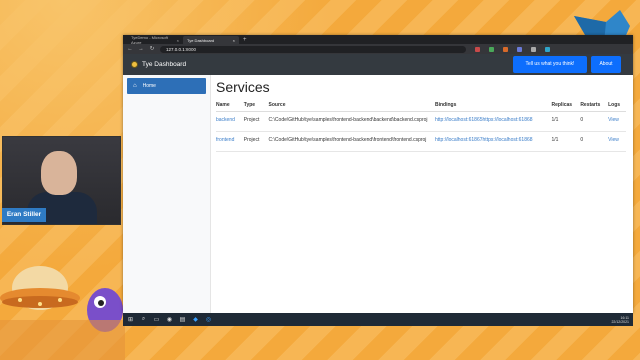  What do you see at coordinates (550, 64) in the screenshot?
I see `feedback-button: Tell us what you think!` at bounding box center [550, 64].